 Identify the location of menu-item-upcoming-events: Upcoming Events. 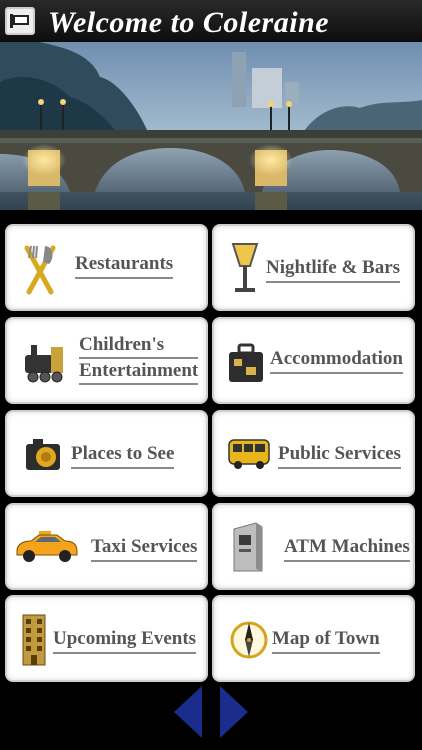
(106, 638).